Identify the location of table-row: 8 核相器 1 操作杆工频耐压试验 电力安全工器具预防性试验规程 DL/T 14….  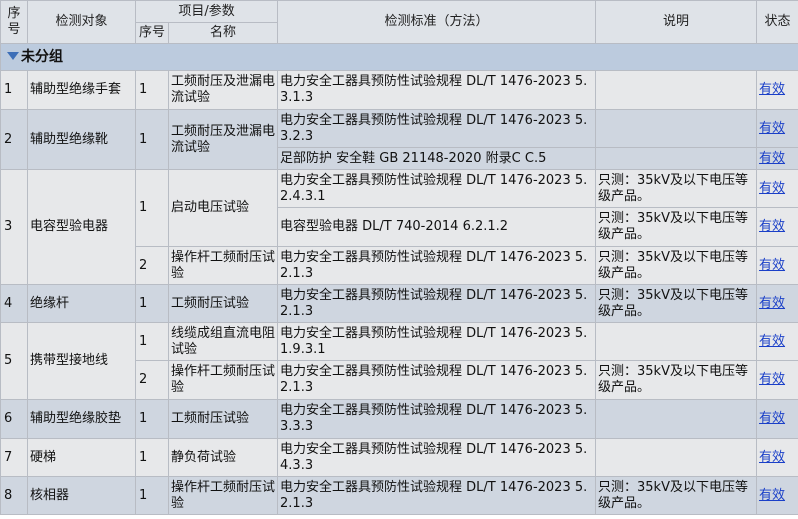
(399, 495).